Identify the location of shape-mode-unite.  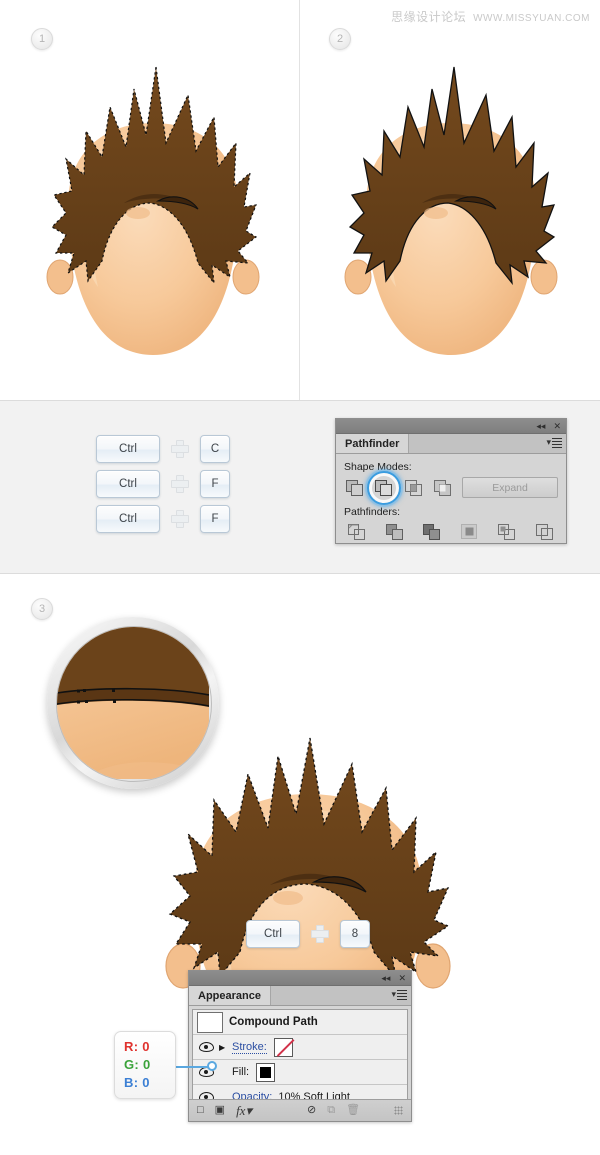
(355, 487).